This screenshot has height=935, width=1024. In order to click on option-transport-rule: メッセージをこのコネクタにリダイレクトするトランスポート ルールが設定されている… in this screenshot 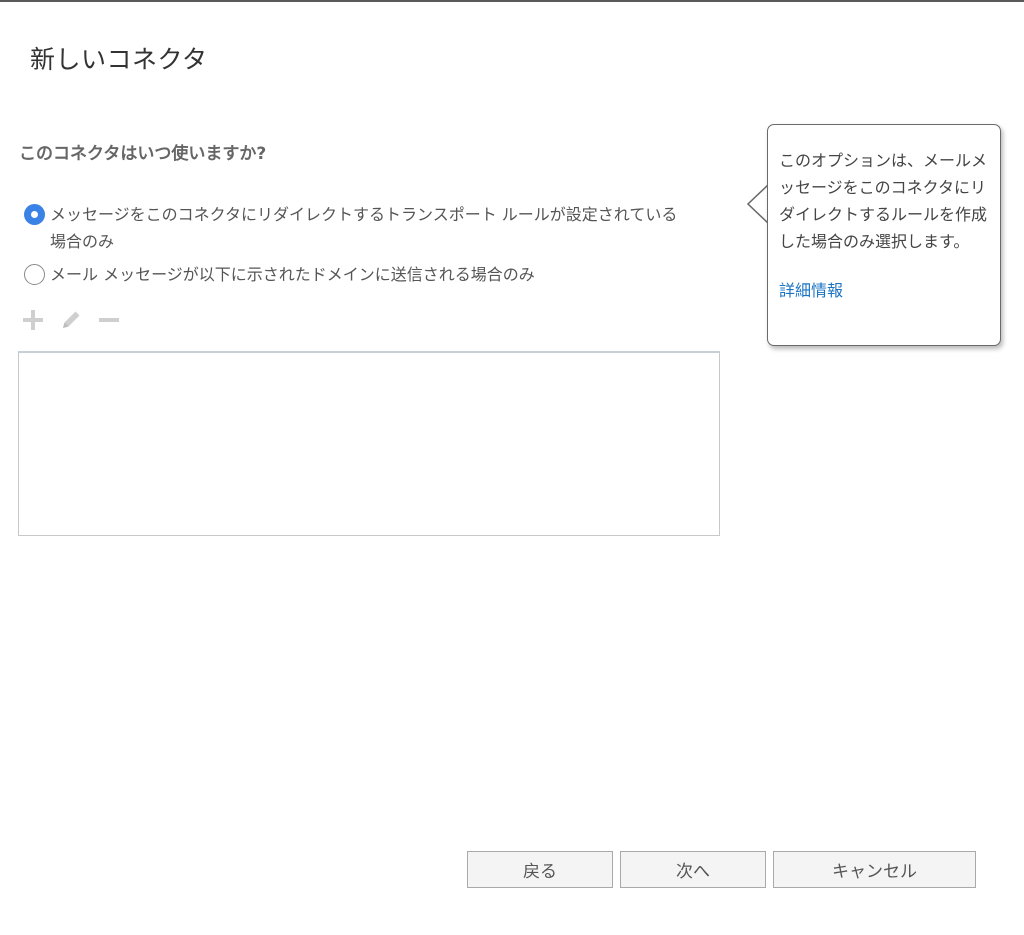, I will do `click(354, 228)`.